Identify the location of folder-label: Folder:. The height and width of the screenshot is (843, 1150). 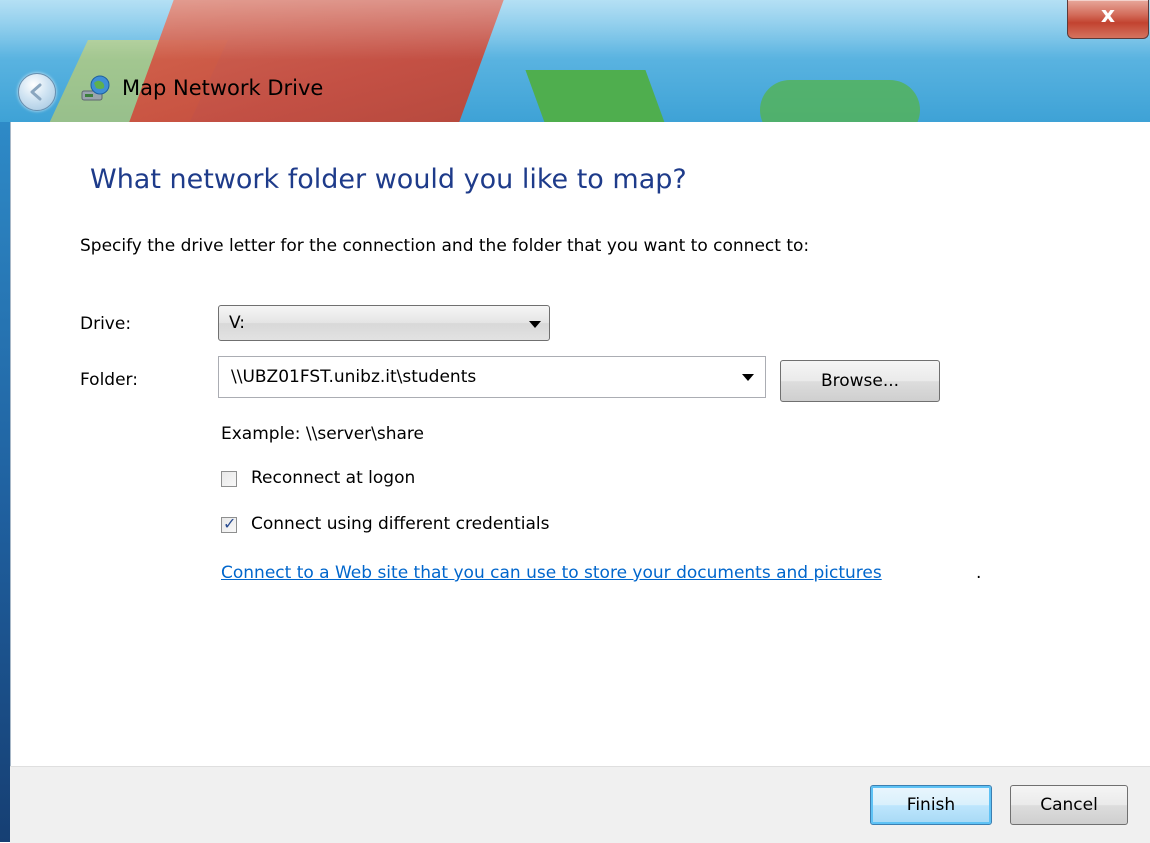
(109, 380).